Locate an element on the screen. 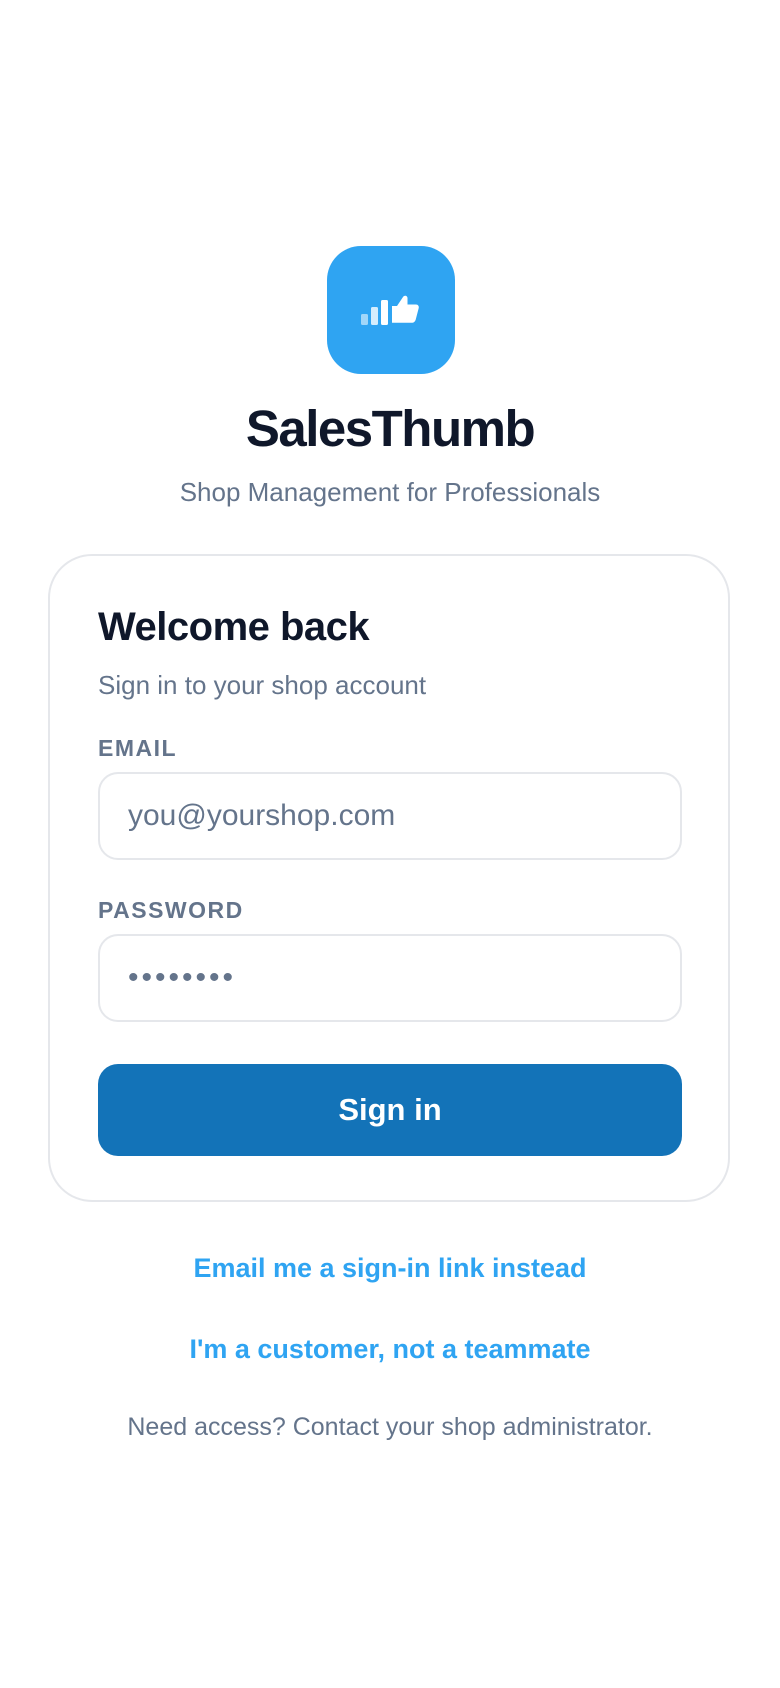  app-tagline: Shop Management for Professionals is located at coordinates (390, 492).